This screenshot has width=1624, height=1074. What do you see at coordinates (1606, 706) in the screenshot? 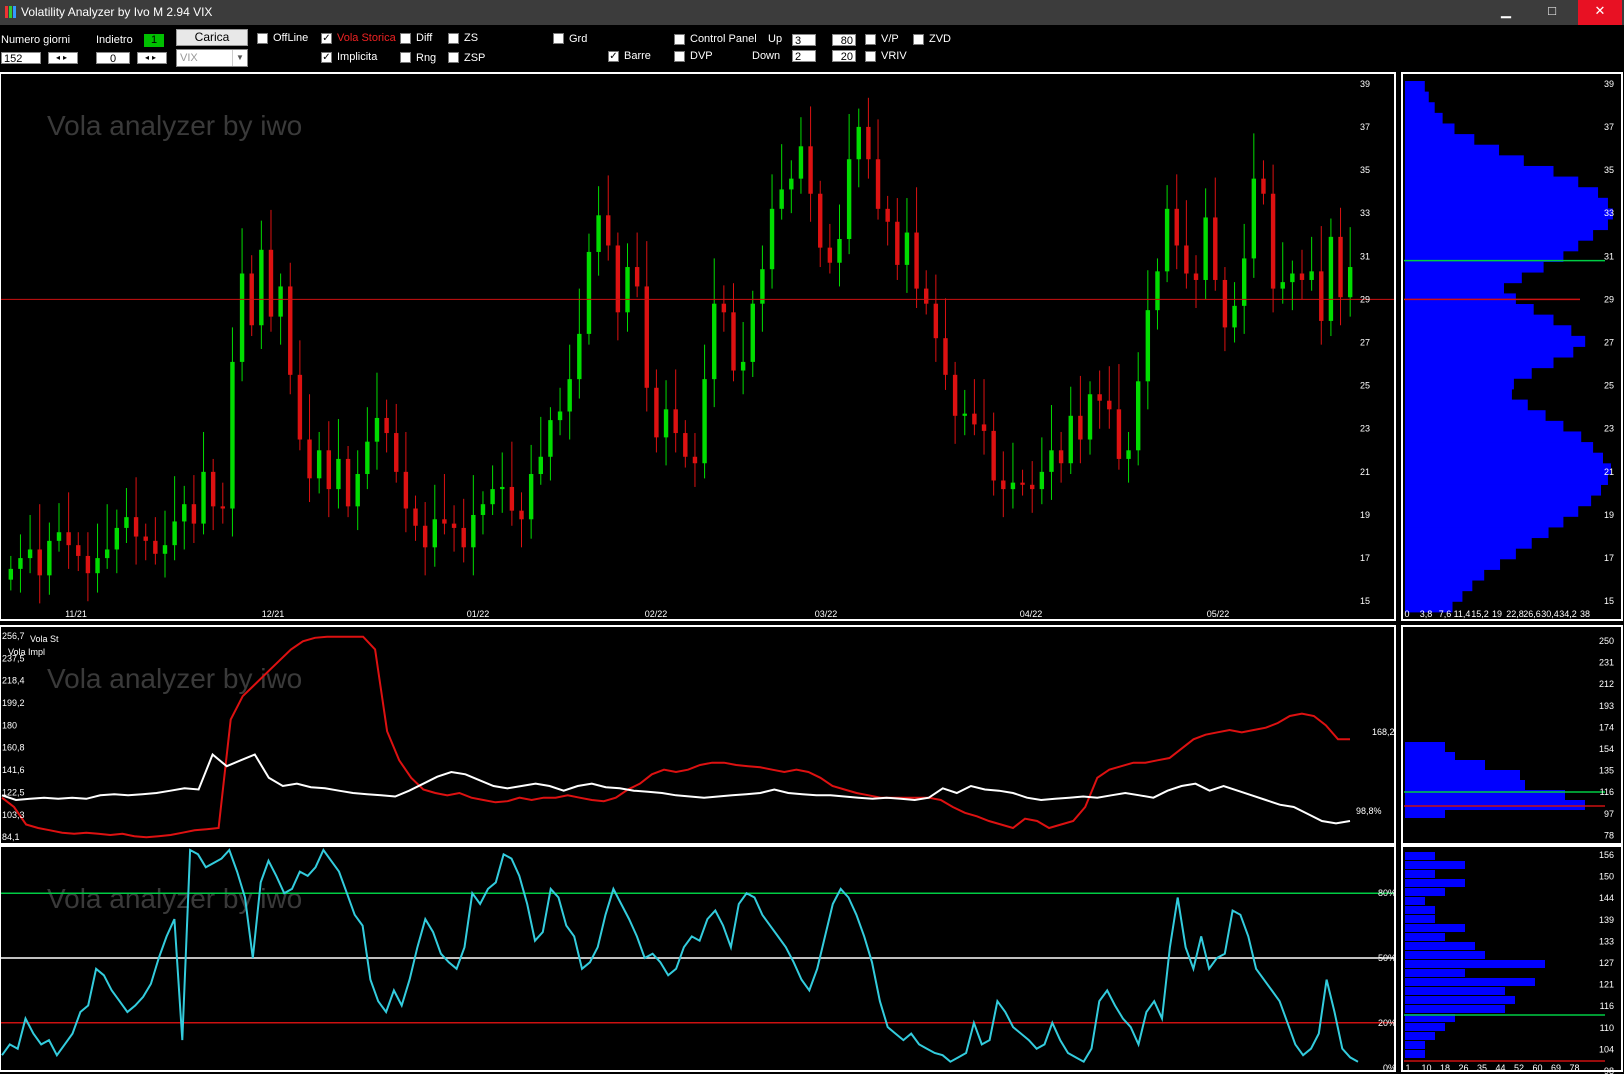
I see `profile-y-tick: 193` at bounding box center [1606, 706].